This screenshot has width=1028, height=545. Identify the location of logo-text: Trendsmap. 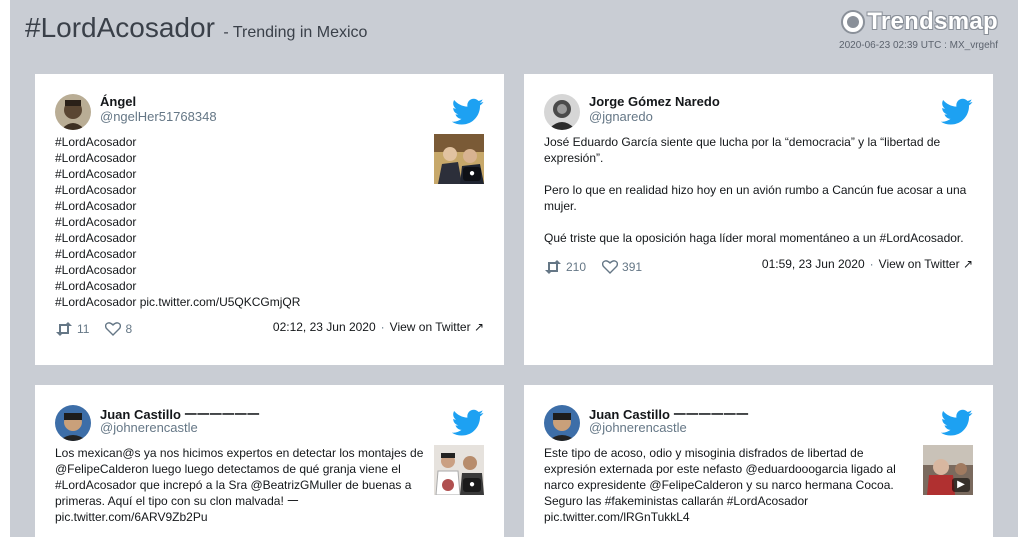
(932, 21).